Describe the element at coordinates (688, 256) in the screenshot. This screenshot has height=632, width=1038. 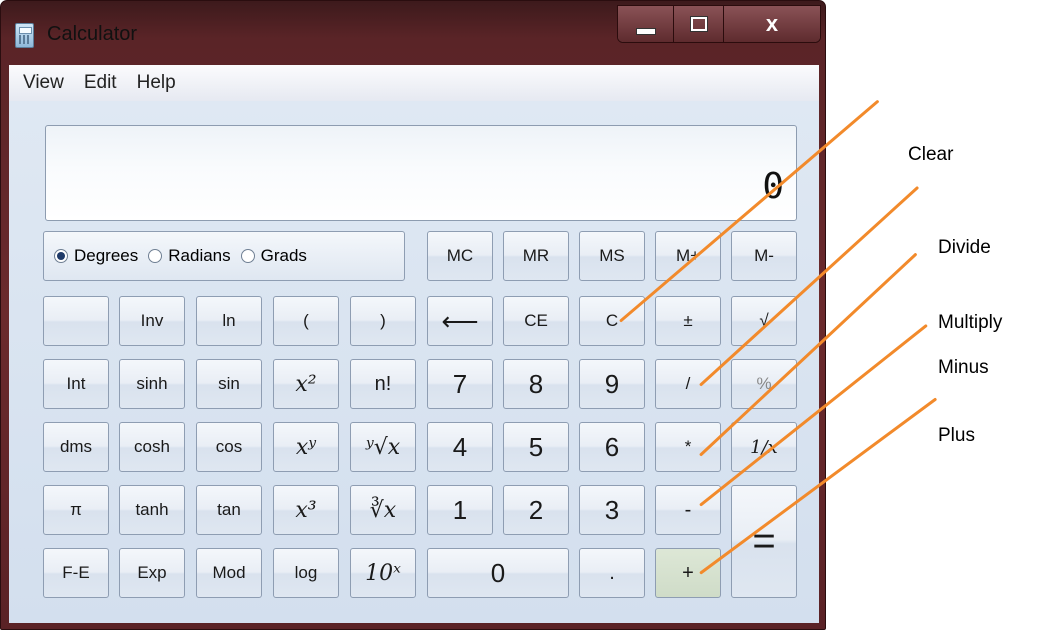
I see `m-plus-button: M+` at that location.